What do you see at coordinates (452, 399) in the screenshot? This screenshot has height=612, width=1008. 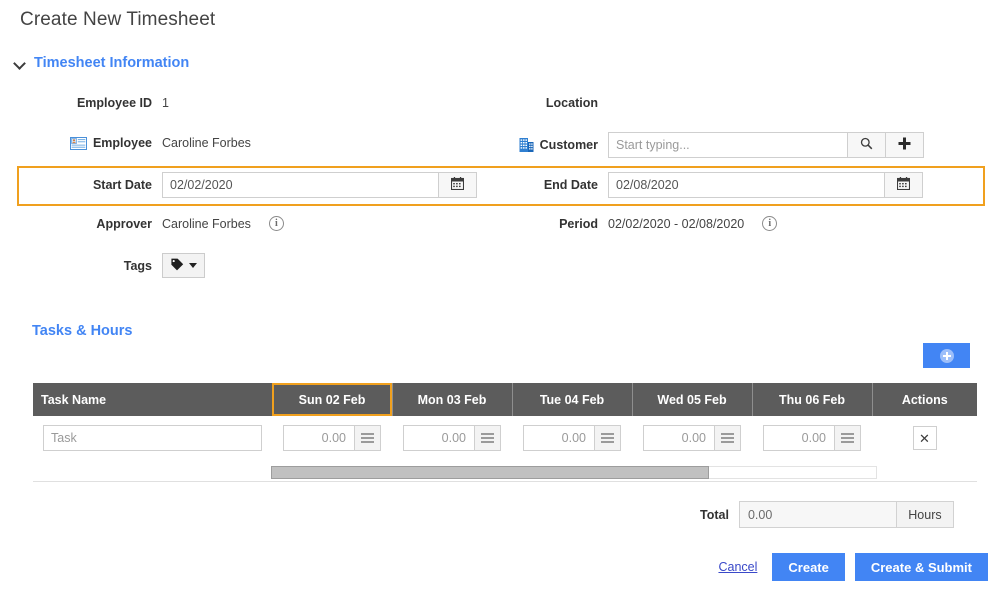 I see `column-header-mon-03-feb: Mon 03 Feb` at bounding box center [452, 399].